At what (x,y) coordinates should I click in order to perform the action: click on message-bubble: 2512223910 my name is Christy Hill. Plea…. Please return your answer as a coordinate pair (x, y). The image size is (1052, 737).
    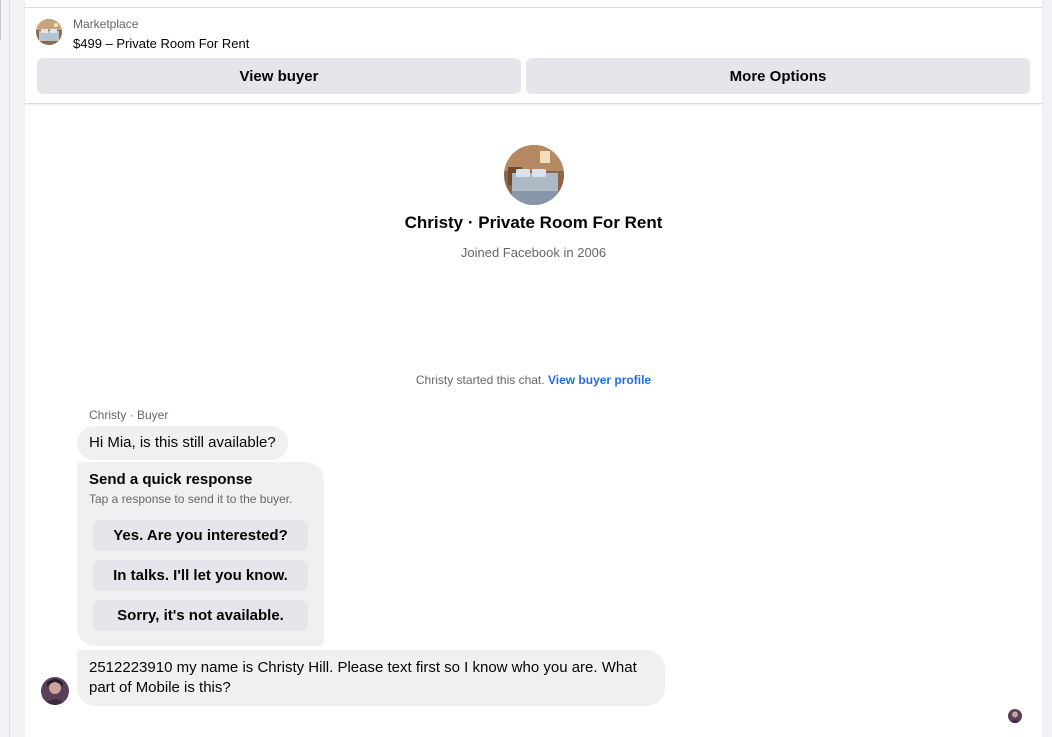
    Looking at the image, I should click on (371, 678).